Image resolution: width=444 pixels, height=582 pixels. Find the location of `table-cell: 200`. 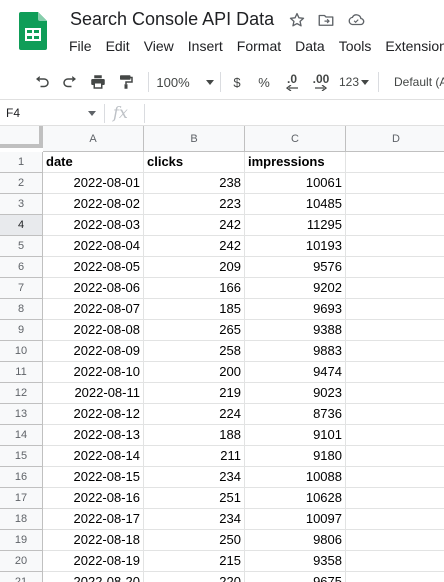

table-cell: 200 is located at coordinates (194, 372).